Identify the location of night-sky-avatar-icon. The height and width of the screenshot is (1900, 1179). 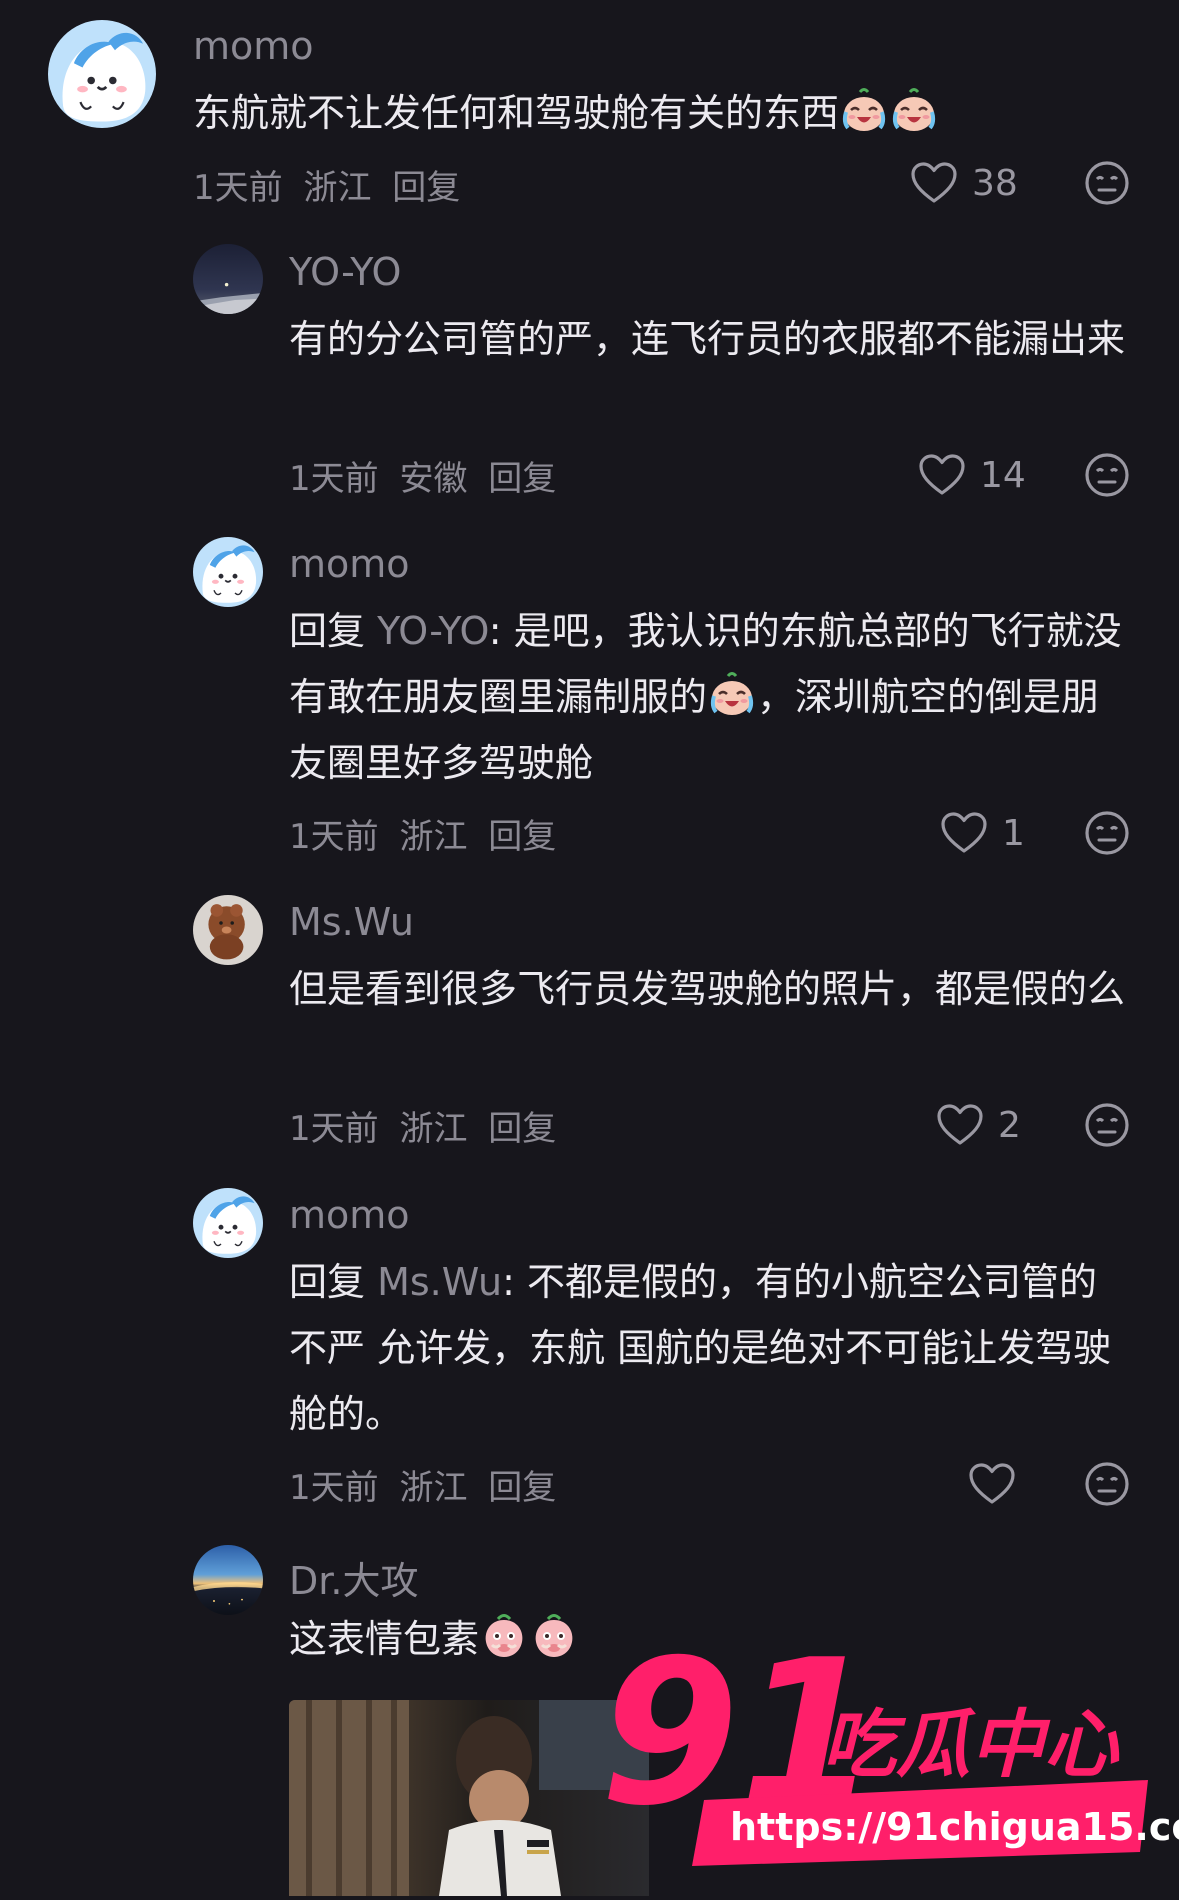
(228, 279).